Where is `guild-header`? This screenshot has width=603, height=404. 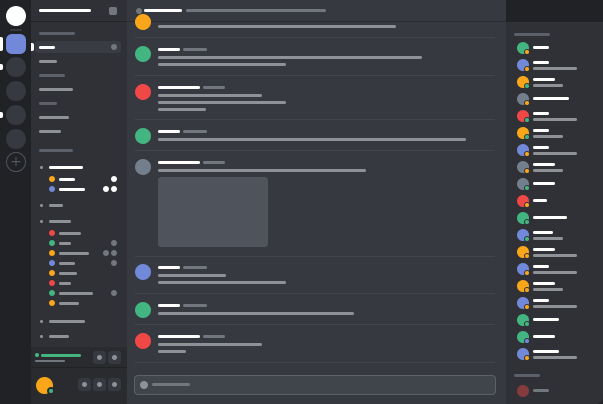
guild-header is located at coordinates (79, 11).